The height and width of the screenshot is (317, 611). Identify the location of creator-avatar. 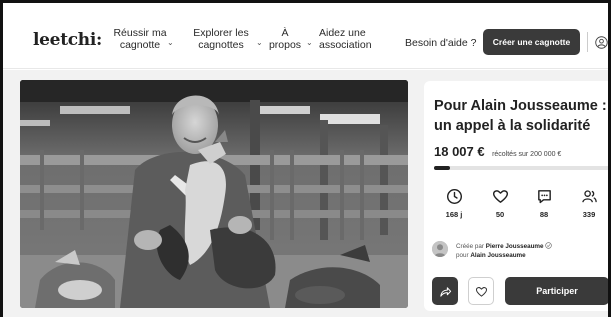
(440, 249).